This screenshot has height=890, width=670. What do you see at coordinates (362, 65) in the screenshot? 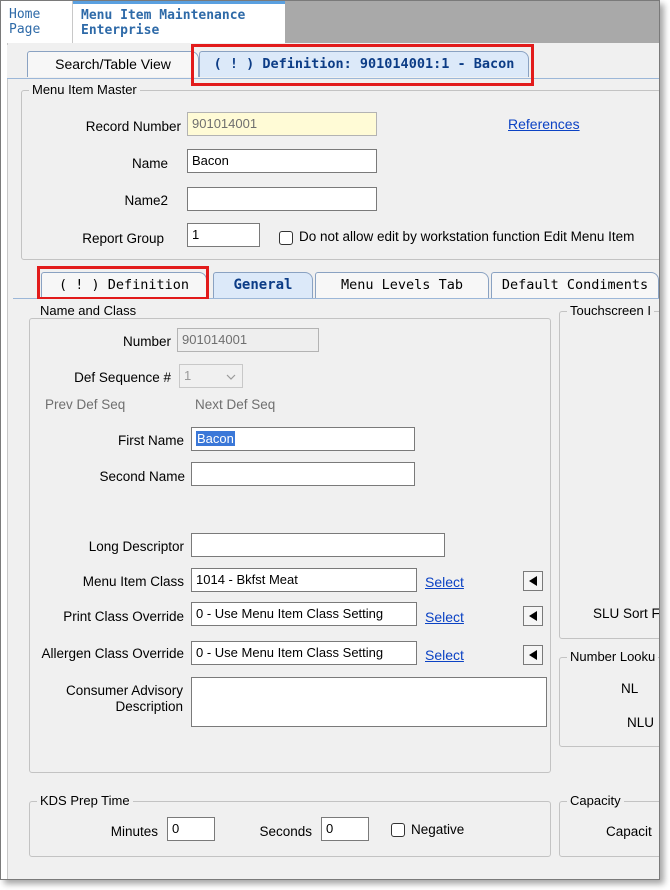
I see `highlight-box-definition-tab` at bounding box center [362, 65].